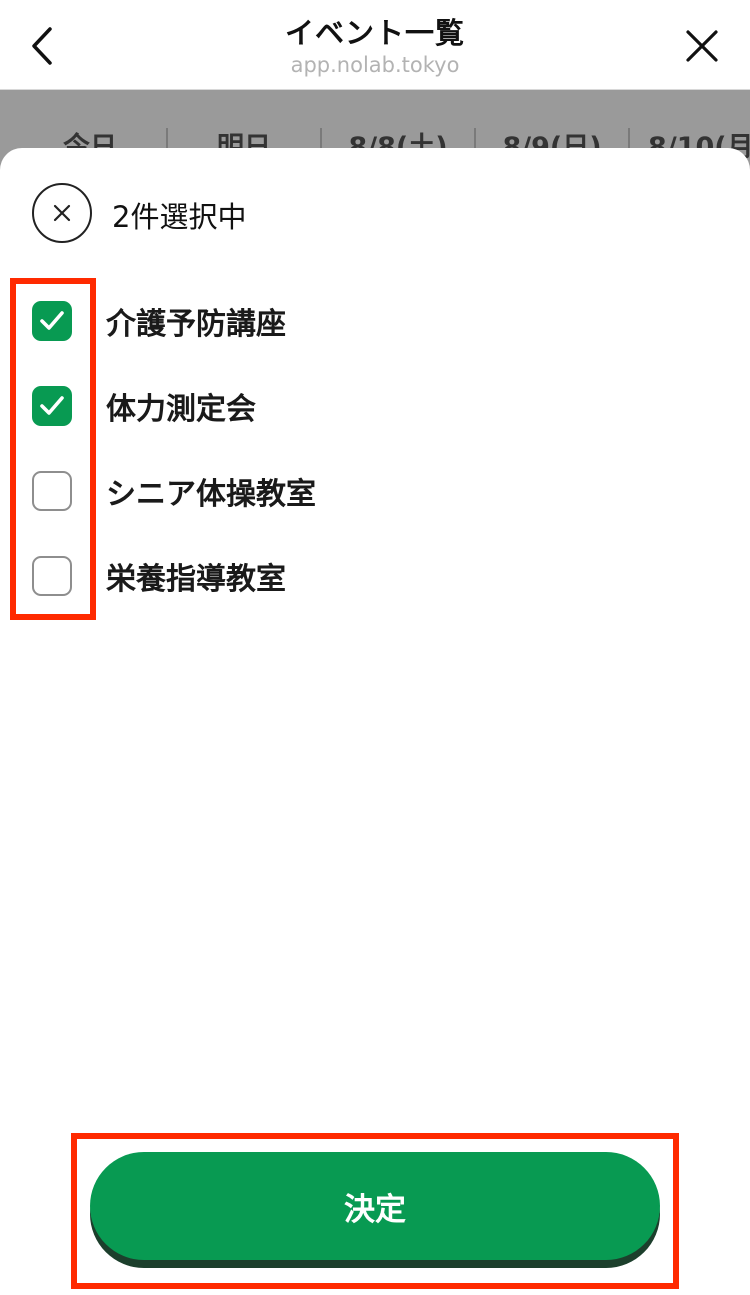 This screenshot has width=750, height=1295. I want to click on selected-count: 2件選択中, so click(179, 217).